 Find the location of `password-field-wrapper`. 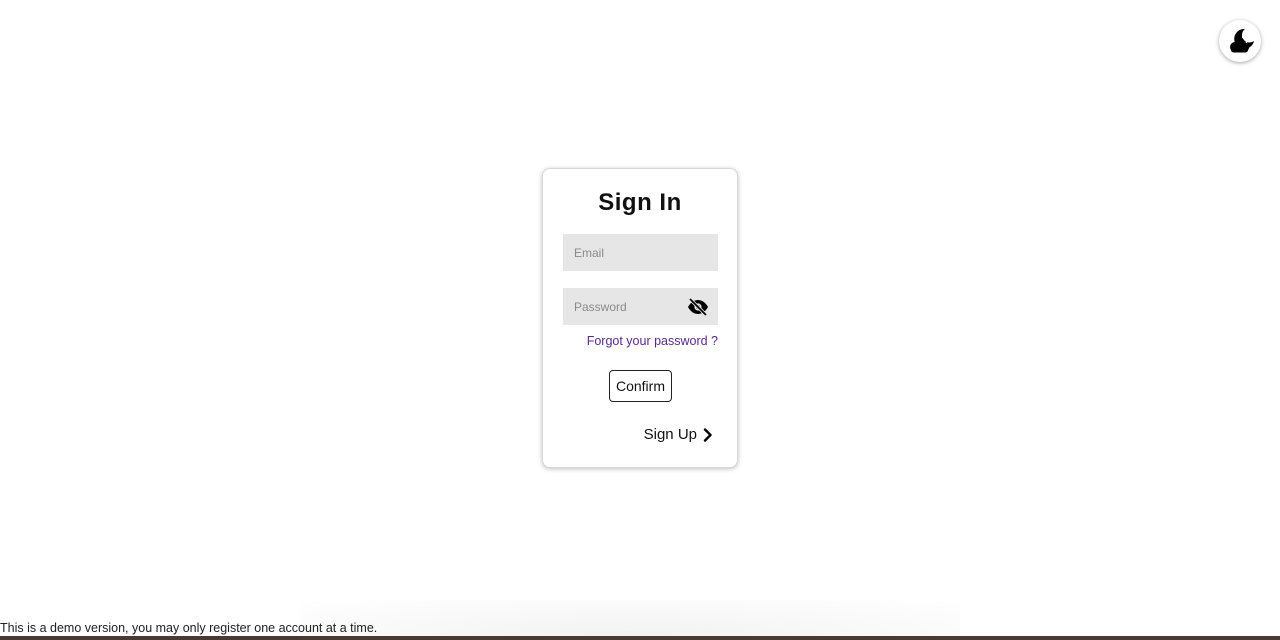

password-field-wrapper is located at coordinates (640, 306).